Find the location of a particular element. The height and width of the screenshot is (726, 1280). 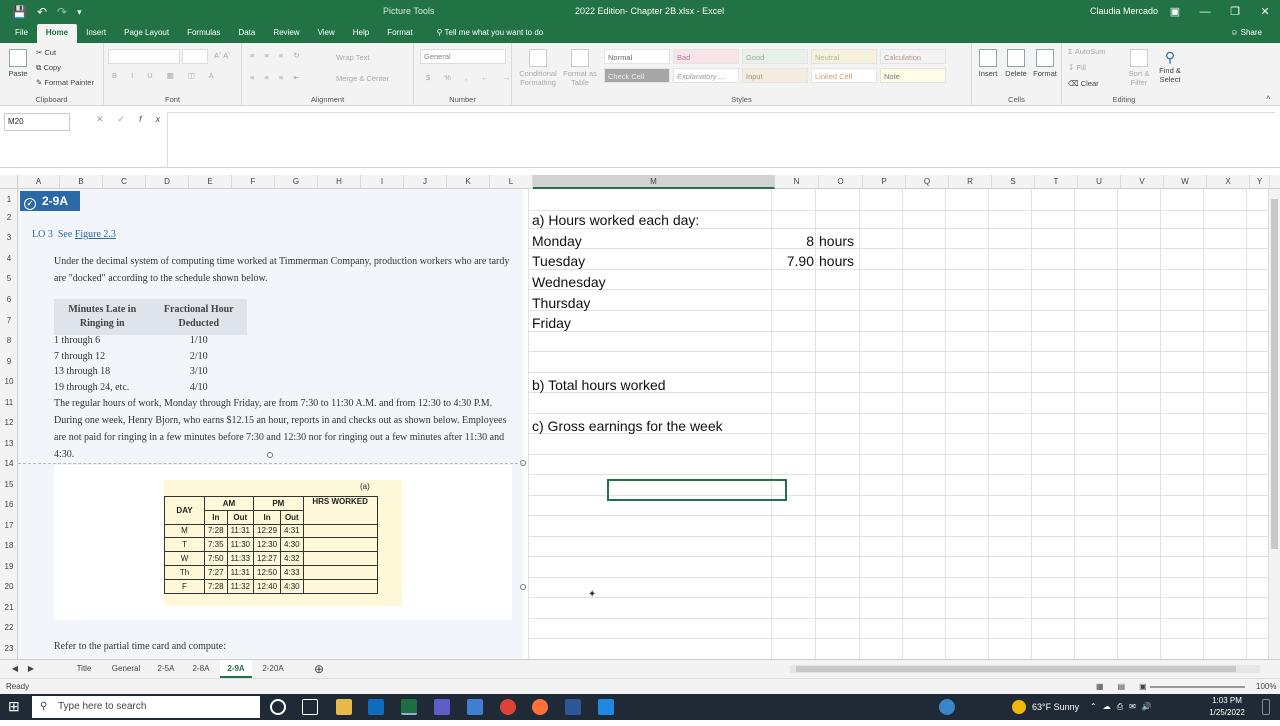

resize-handle is located at coordinates (270, 455).